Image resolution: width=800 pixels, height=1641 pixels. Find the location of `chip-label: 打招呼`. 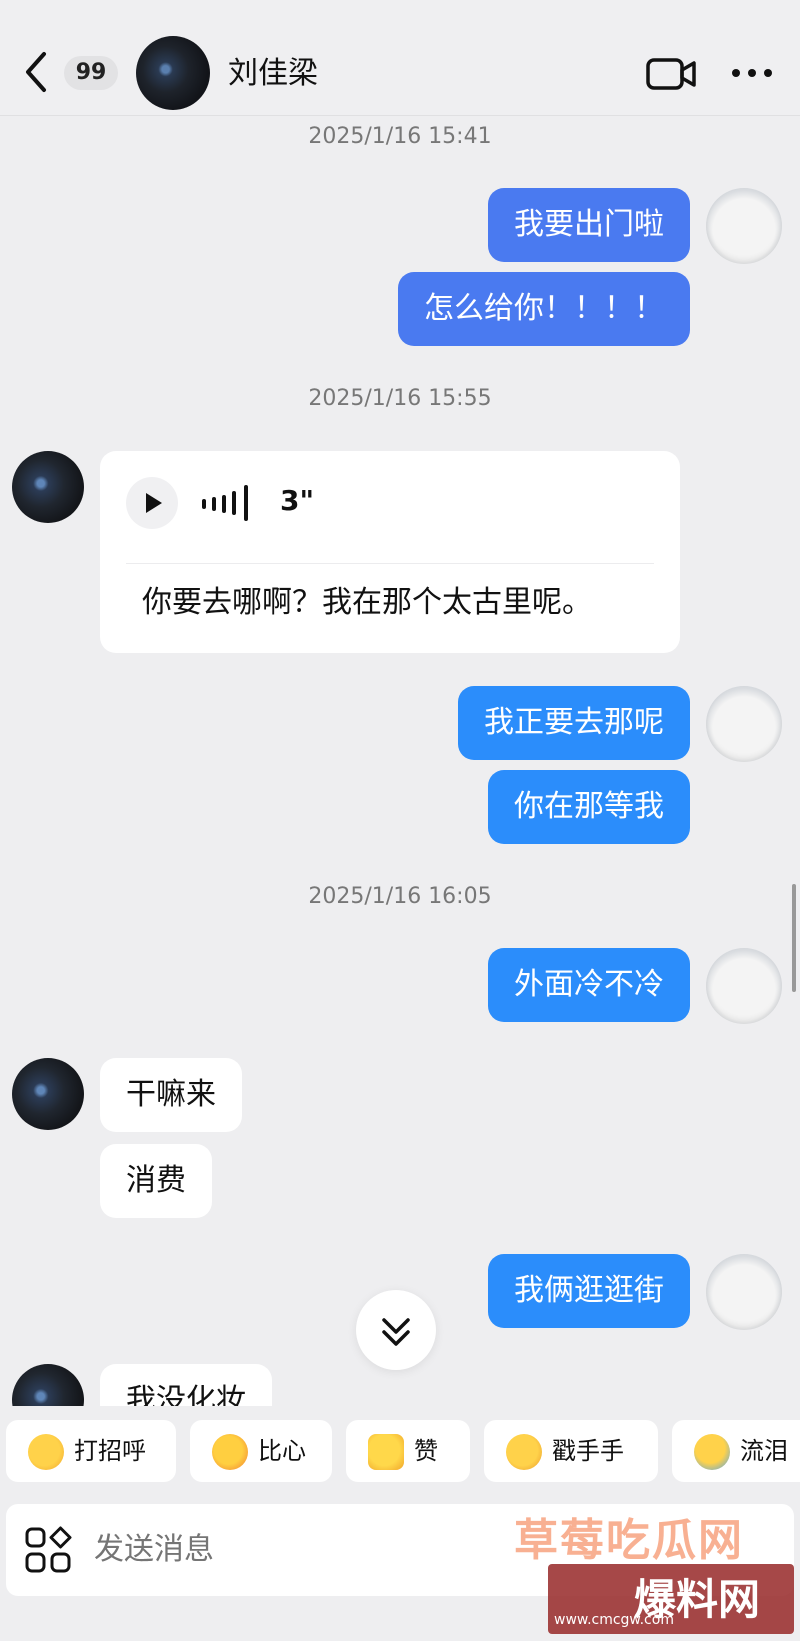

chip-label: 打招呼 is located at coordinates (110, 1451).